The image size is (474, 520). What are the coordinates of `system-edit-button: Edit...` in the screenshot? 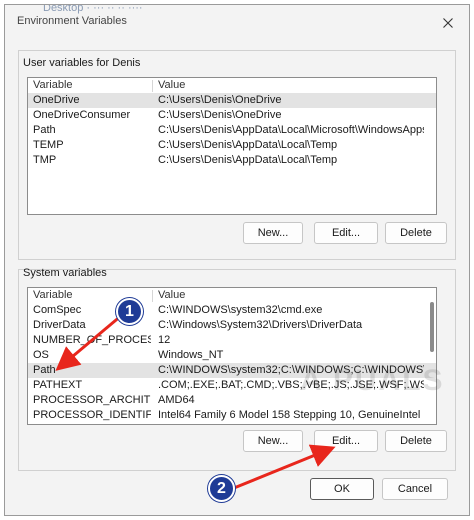 It's located at (346, 441).